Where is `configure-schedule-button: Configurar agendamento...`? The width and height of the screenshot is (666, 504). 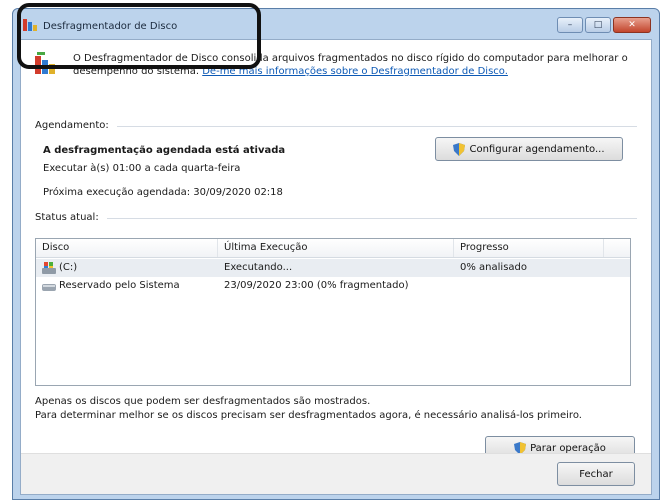
configure-schedule-button: Configurar agendamento... is located at coordinates (529, 149).